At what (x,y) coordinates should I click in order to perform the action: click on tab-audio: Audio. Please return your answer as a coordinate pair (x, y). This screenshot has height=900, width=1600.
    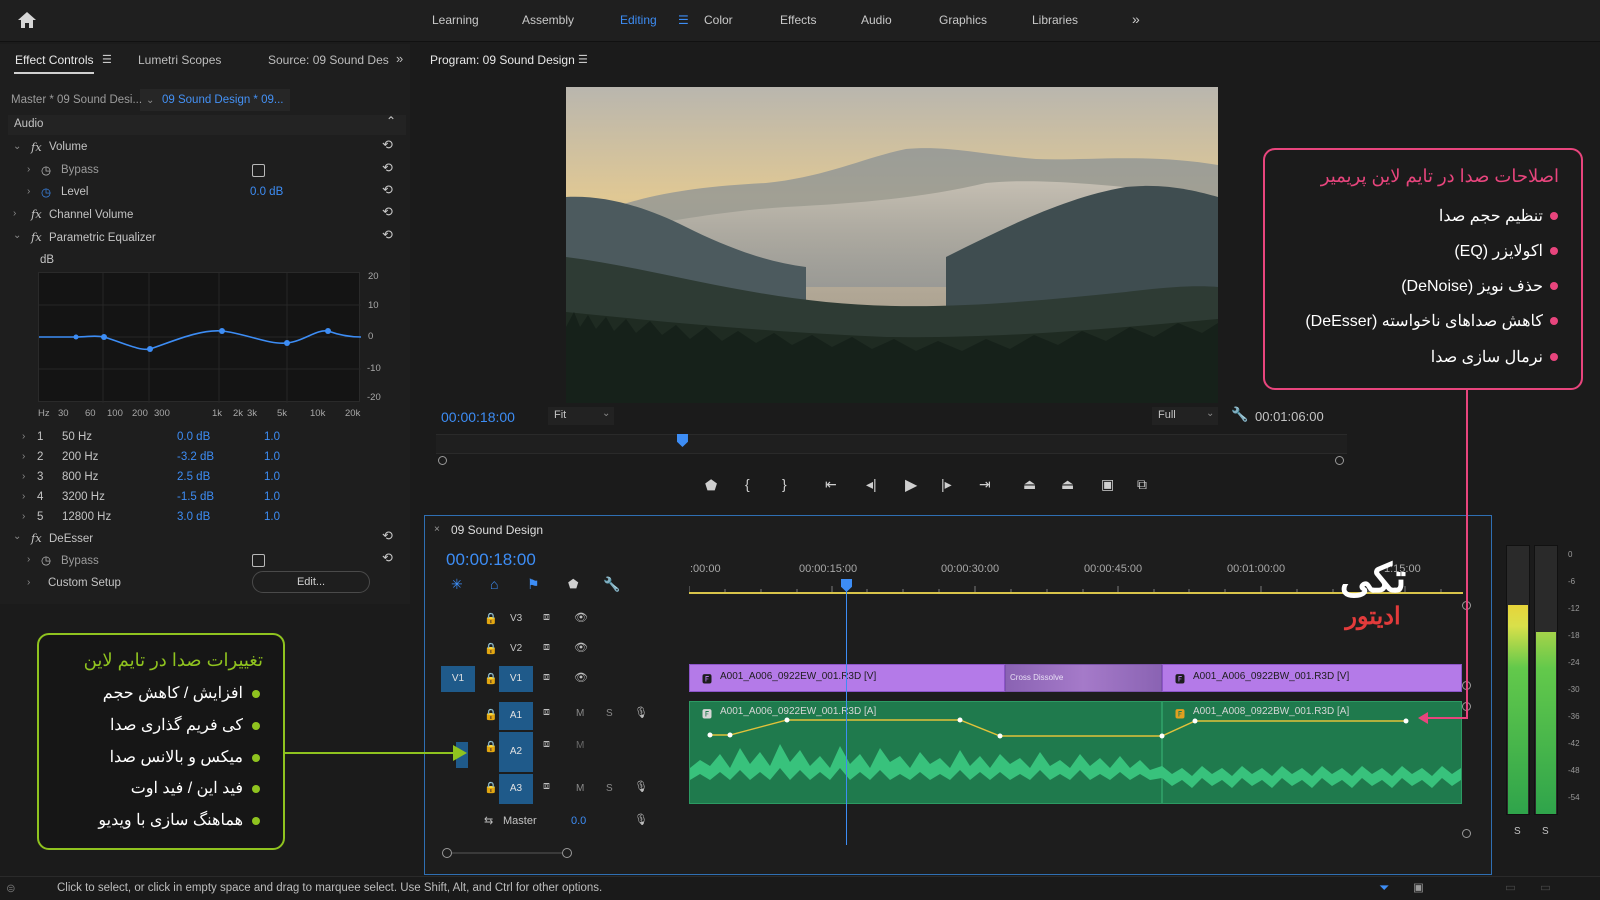
    Looking at the image, I should click on (876, 20).